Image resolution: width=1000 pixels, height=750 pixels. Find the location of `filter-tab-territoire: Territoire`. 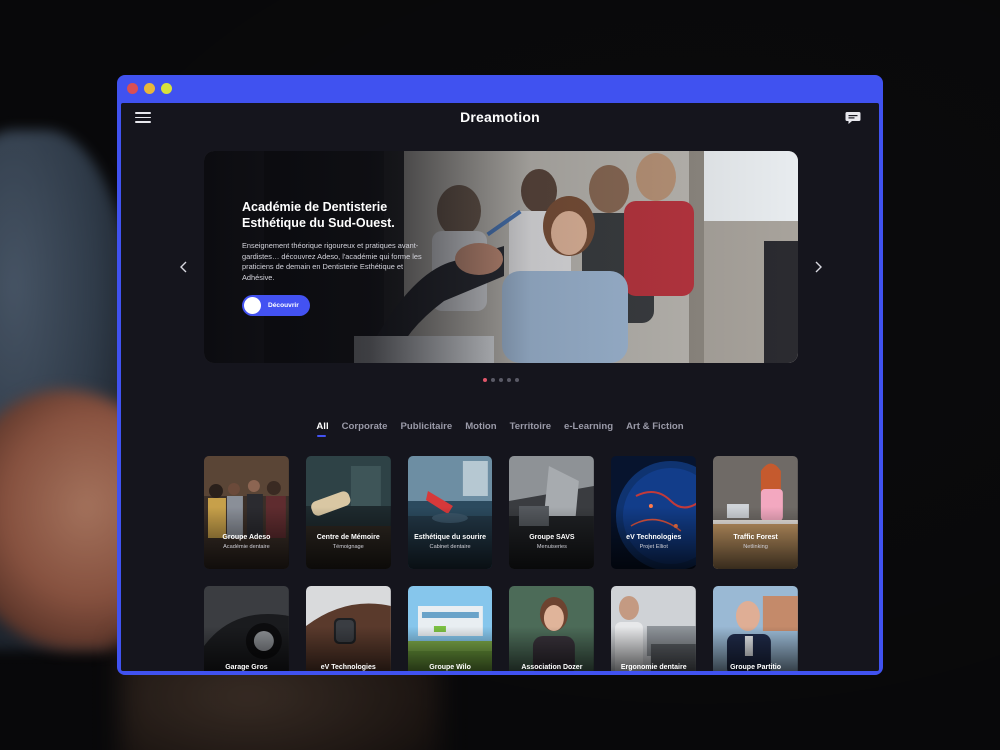

filter-tab-territoire: Territoire is located at coordinates (530, 428).